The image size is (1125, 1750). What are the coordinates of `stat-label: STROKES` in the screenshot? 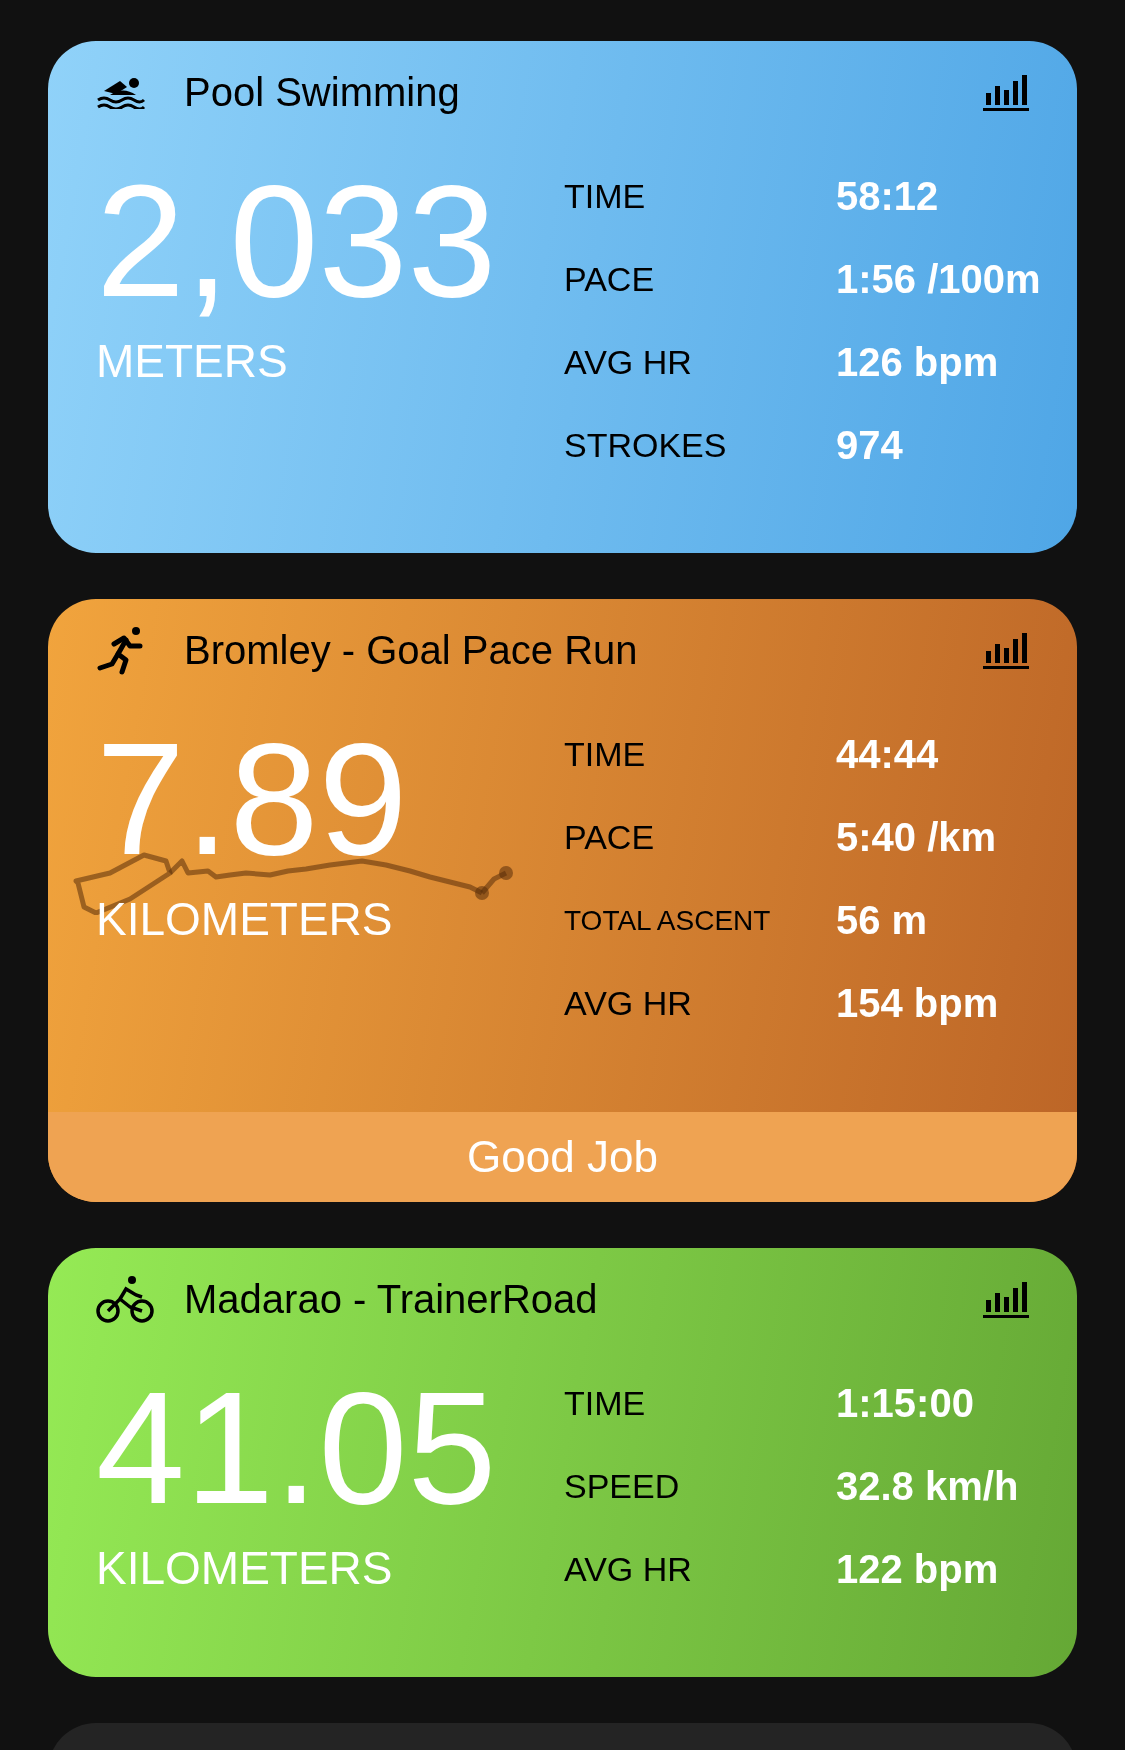 It's located at (646, 445).